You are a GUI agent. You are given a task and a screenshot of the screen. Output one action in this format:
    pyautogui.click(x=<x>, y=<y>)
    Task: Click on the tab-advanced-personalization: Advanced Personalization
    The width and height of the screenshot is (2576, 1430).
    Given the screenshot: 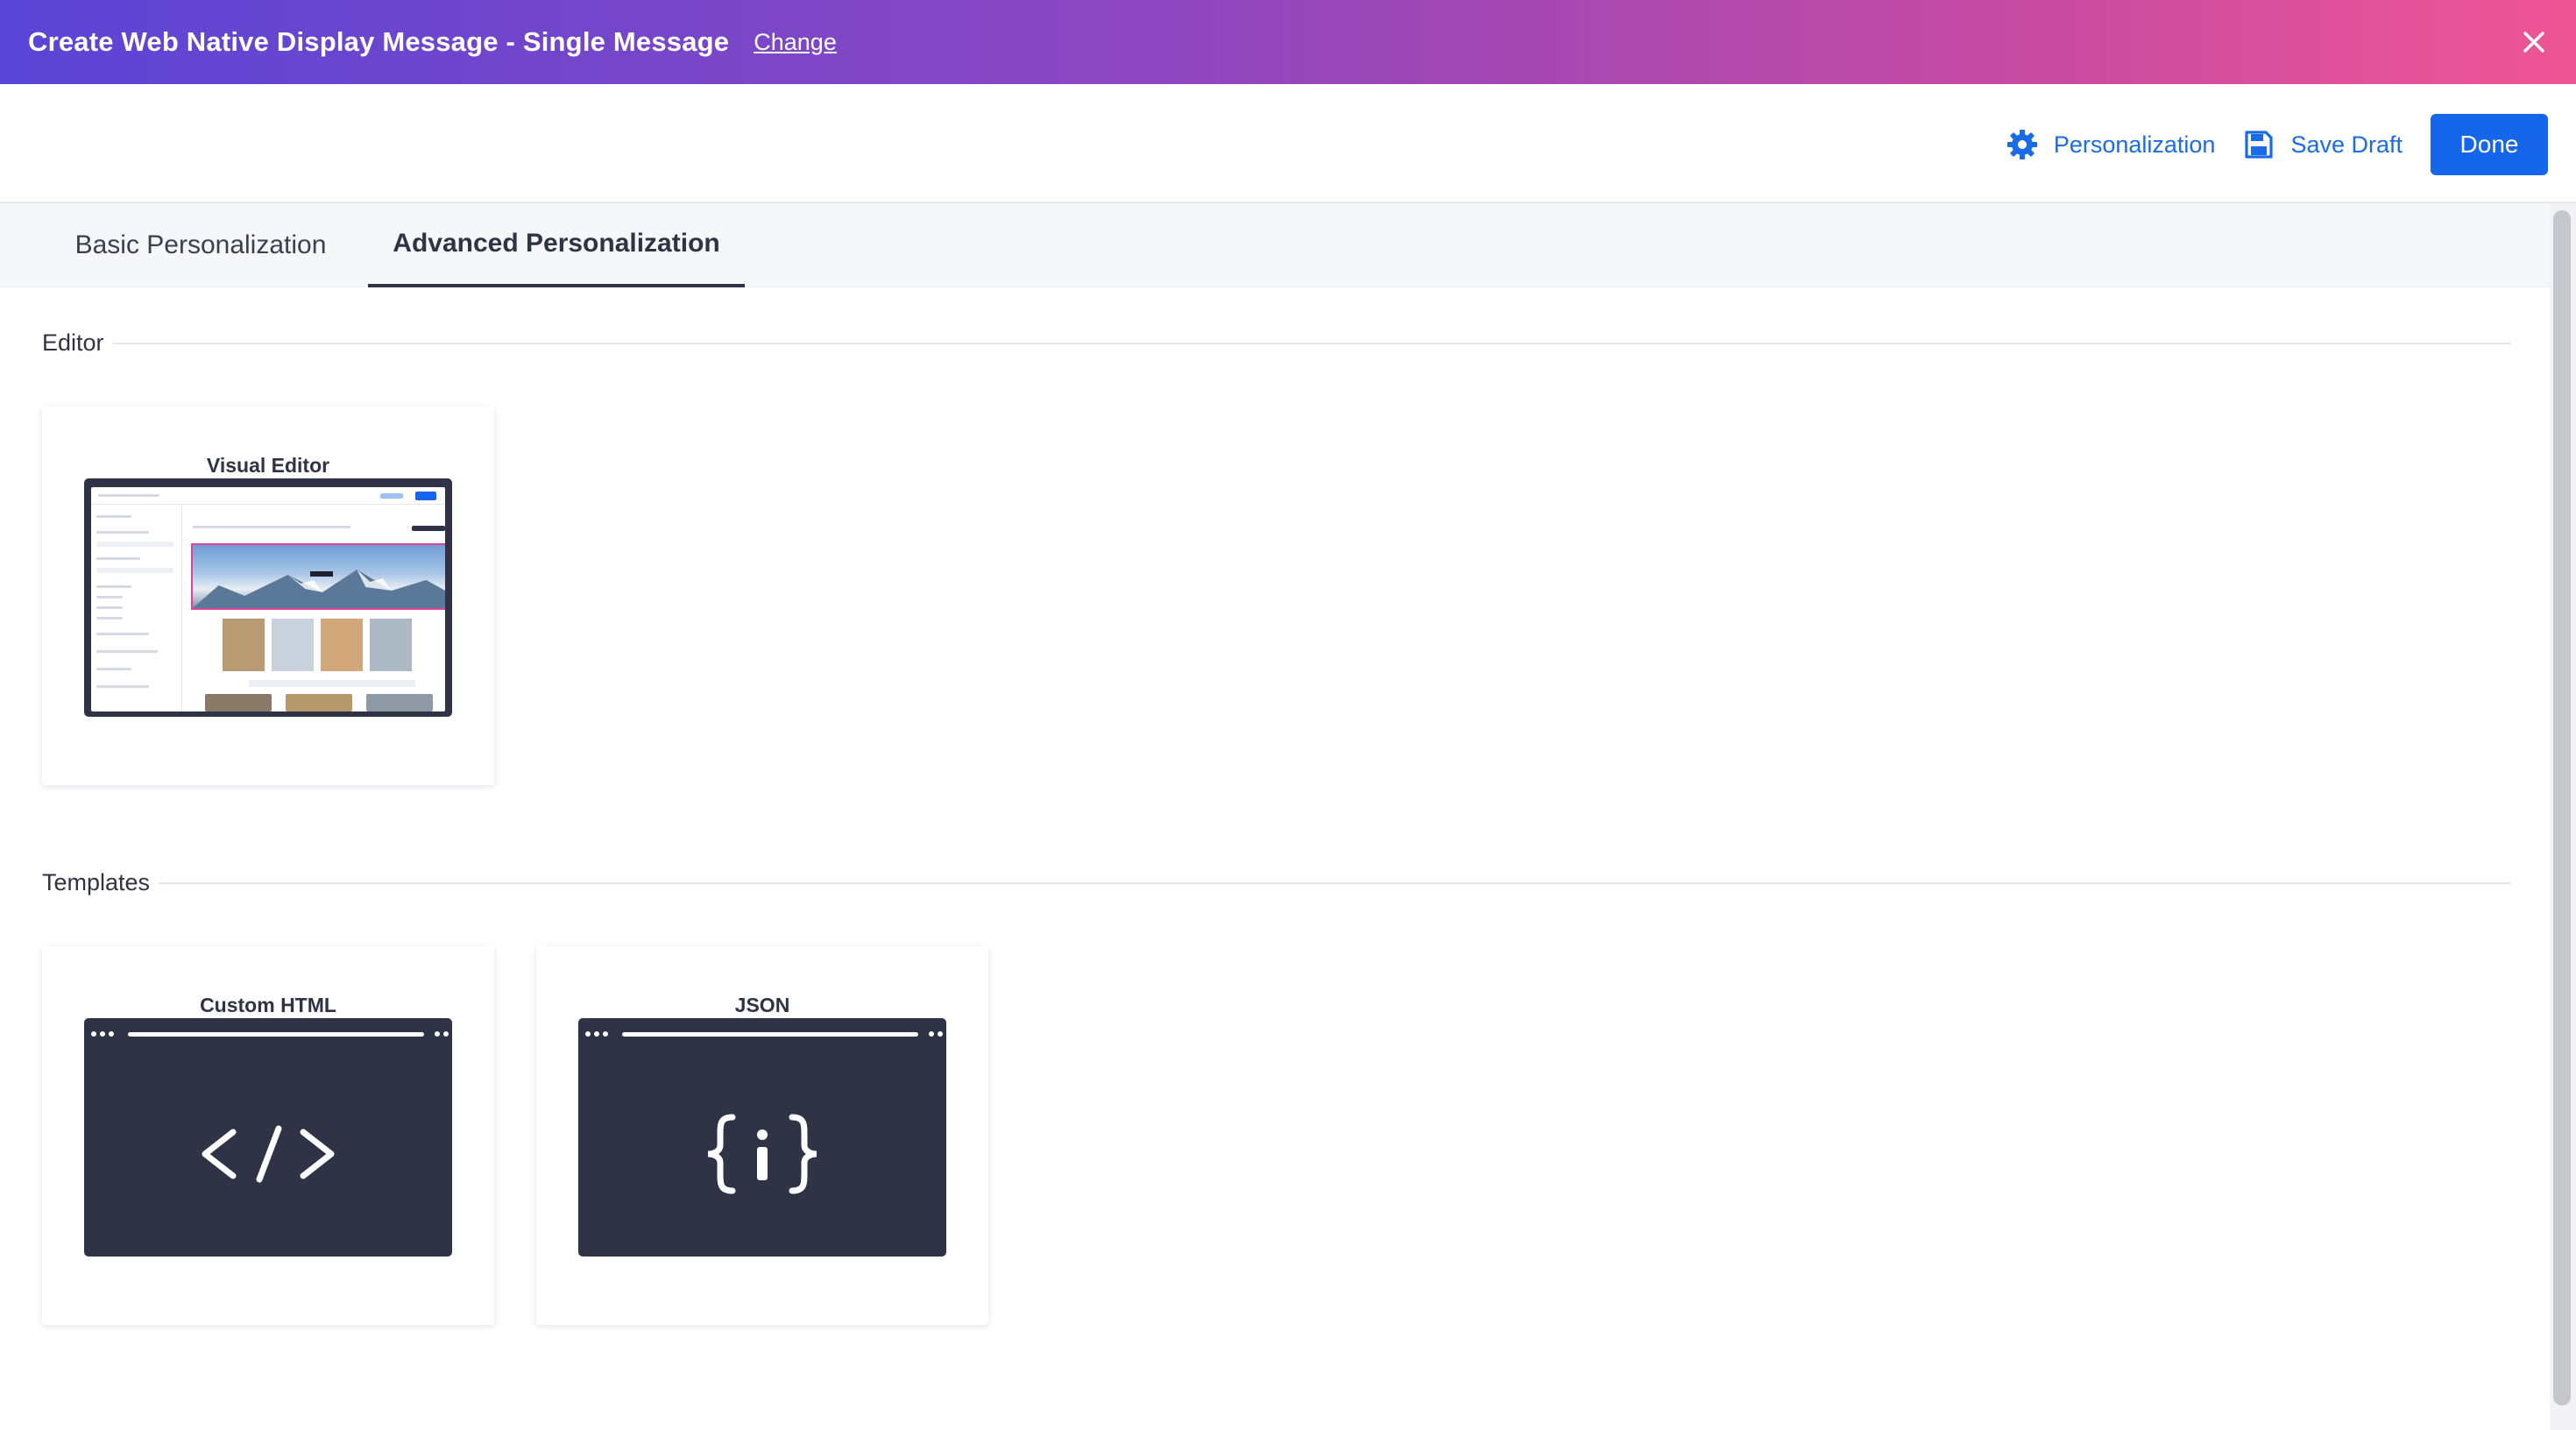 What is the action you would take?
    pyautogui.click(x=556, y=245)
    